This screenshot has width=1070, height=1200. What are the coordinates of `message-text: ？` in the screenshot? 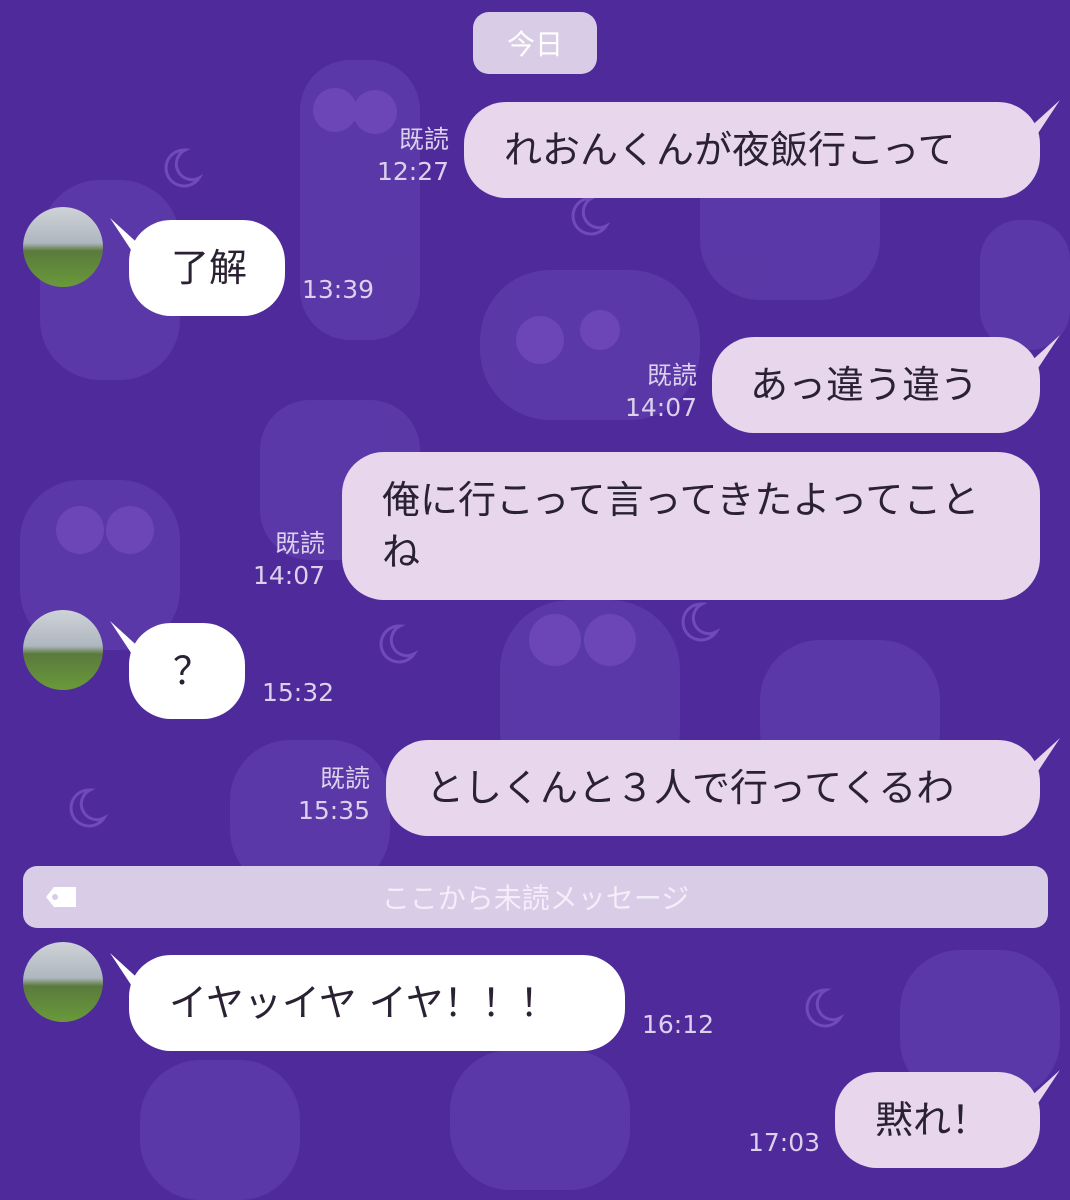 It's located at (192, 671).